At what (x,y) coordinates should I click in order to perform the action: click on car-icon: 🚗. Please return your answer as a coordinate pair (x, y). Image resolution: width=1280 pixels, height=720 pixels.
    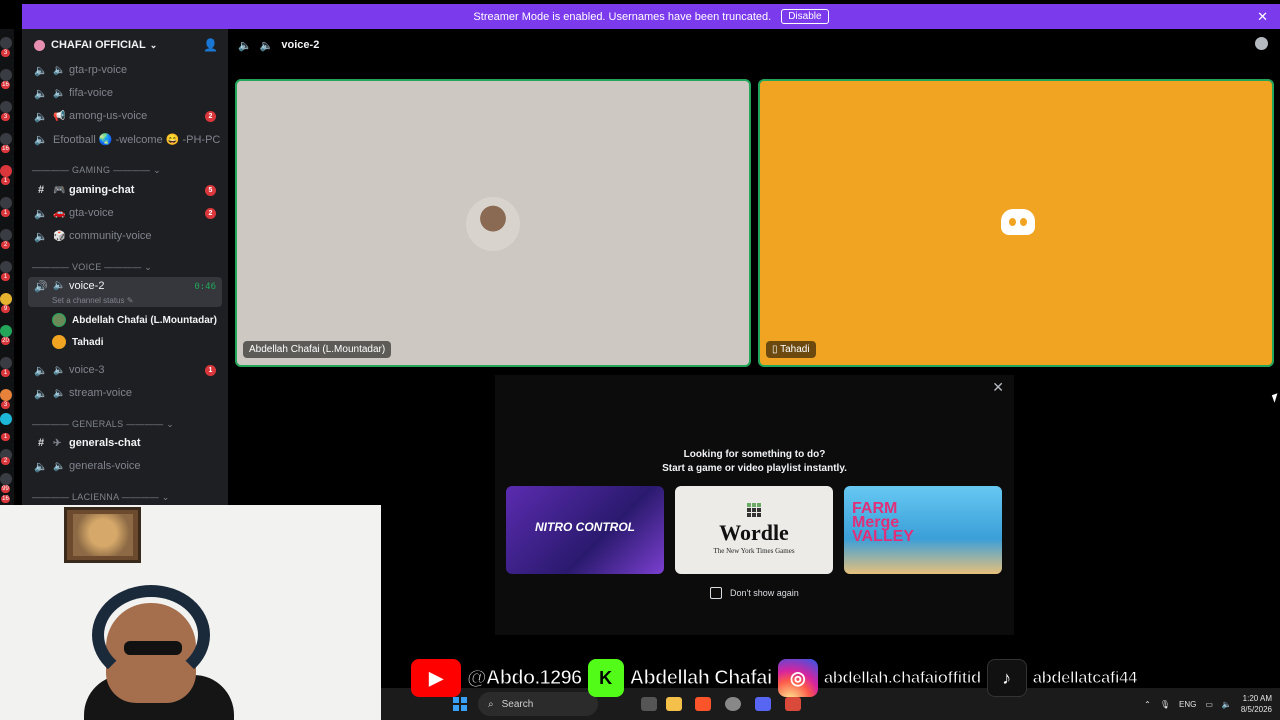
    Looking at the image, I should click on (59, 213).